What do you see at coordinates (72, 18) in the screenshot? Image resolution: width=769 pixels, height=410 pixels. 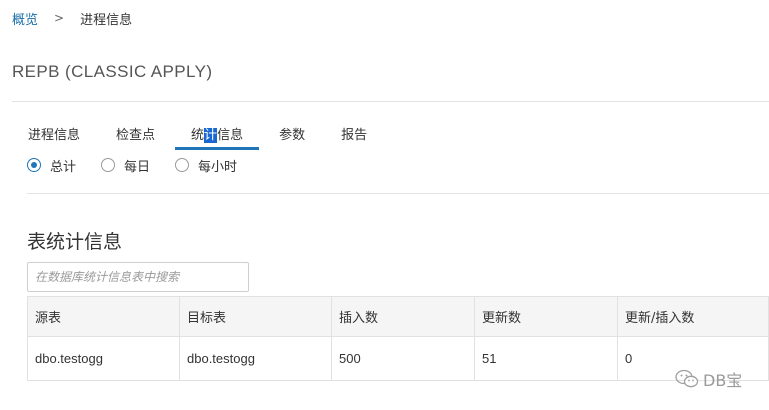 I see `breadcrumb: 概览 > 进程信息` at bounding box center [72, 18].